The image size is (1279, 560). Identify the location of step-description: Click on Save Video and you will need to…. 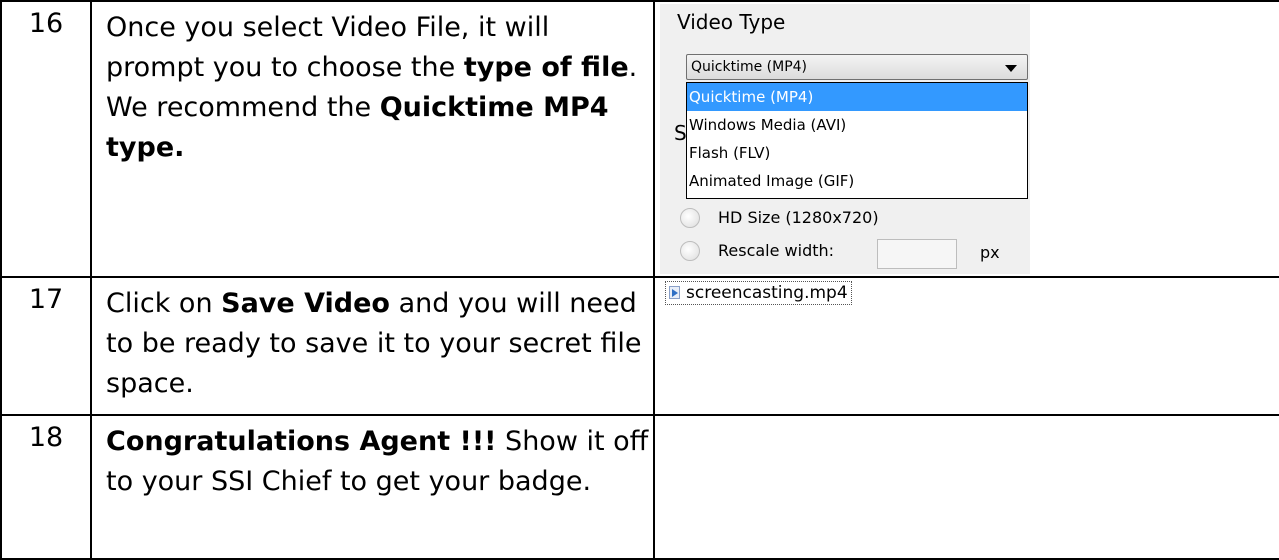
(372, 346).